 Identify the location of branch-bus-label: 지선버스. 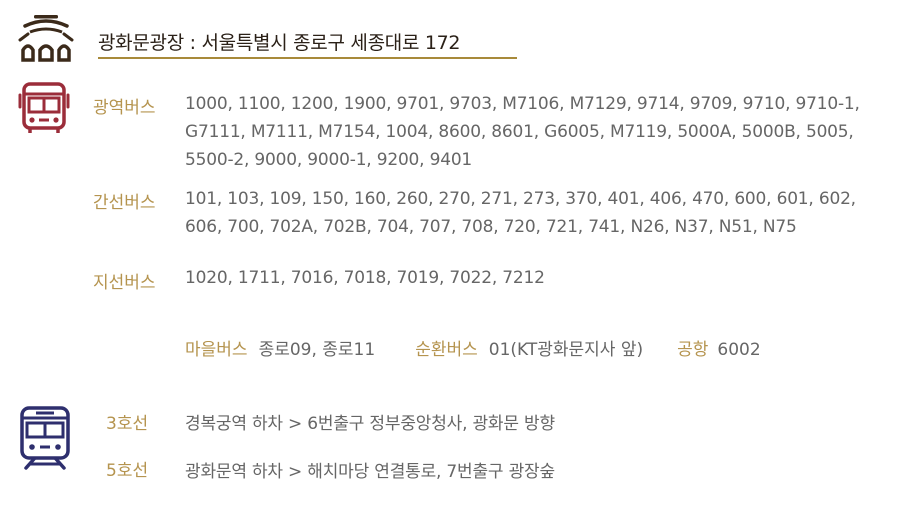
(124, 283).